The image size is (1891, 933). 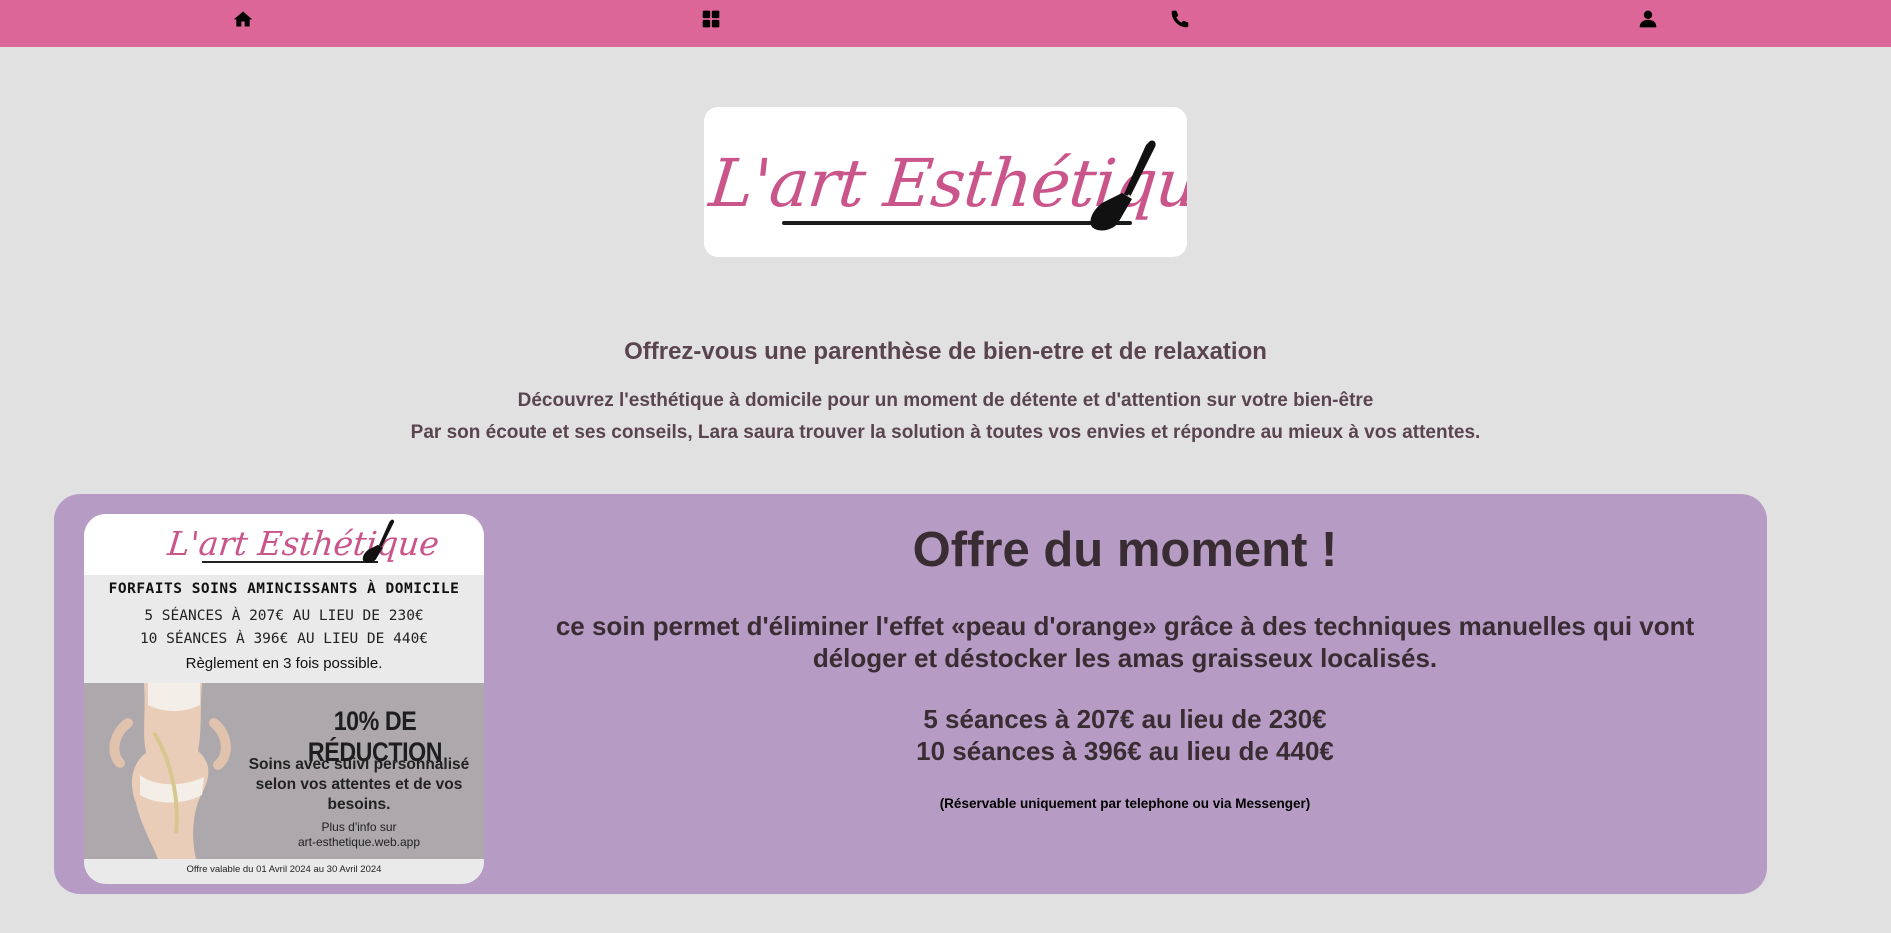 I want to click on top-navigation-bar, so click(x=945, y=23).